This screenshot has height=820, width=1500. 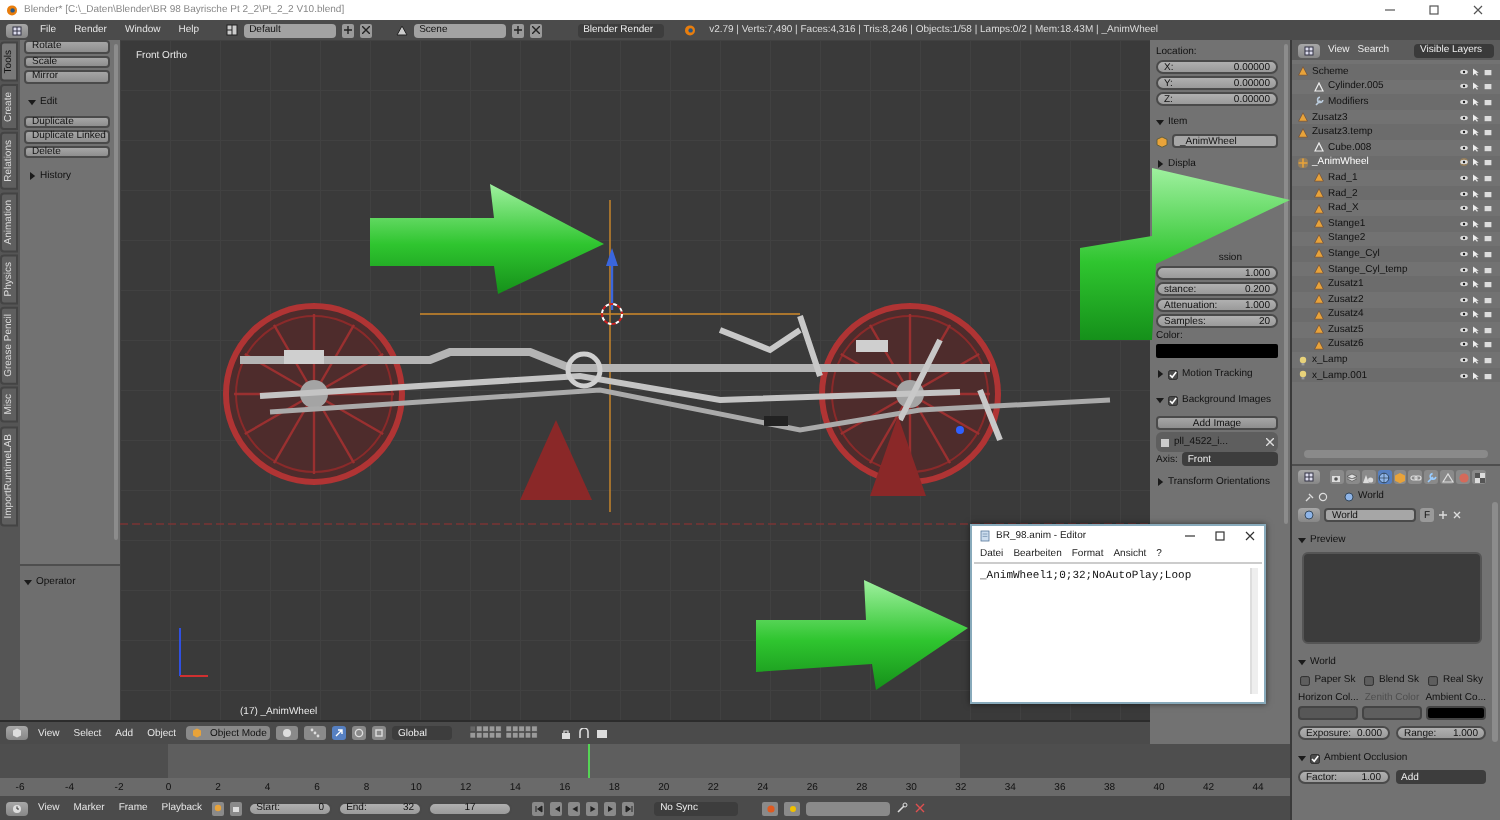 I want to click on square-icon, so click(x=379, y=733).